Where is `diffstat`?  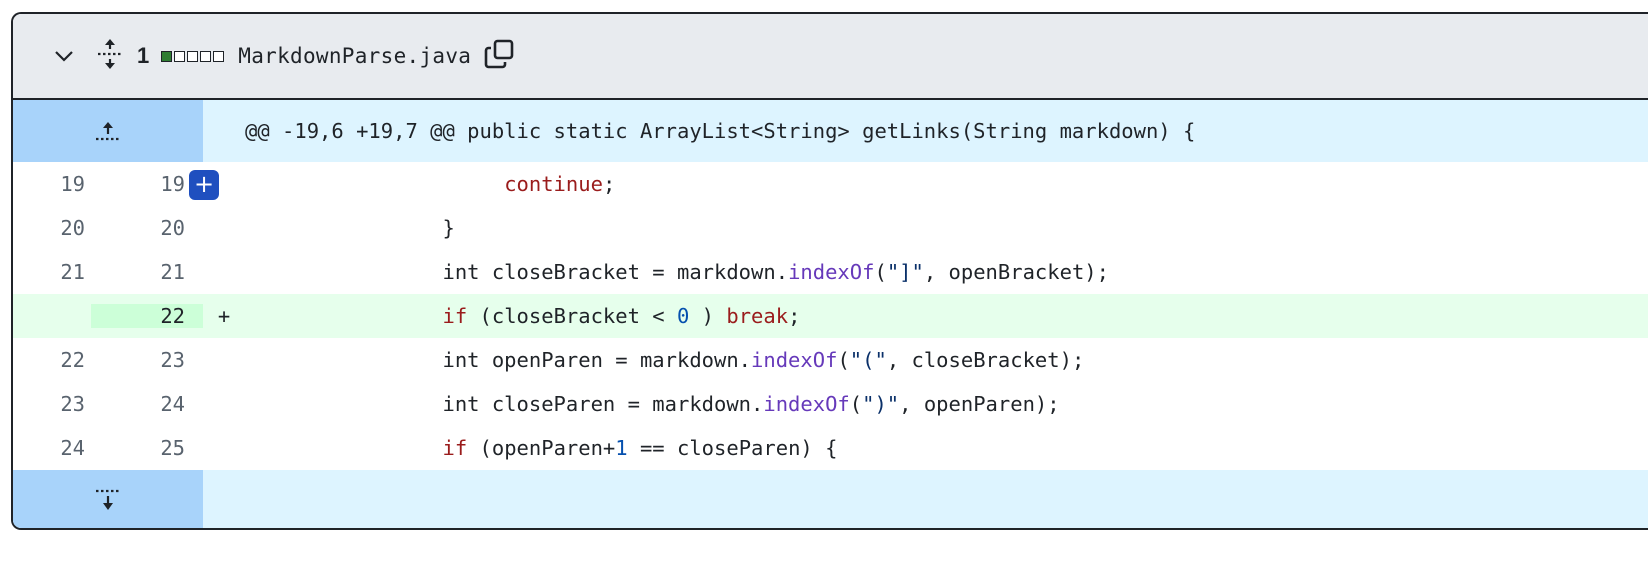
diffstat is located at coordinates (193, 56).